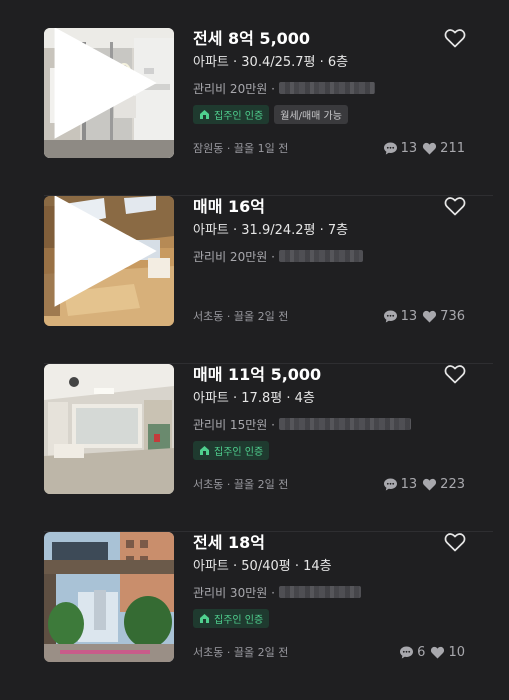 The height and width of the screenshot is (700, 509). I want to click on listing-price: 전세 18억, so click(229, 542).